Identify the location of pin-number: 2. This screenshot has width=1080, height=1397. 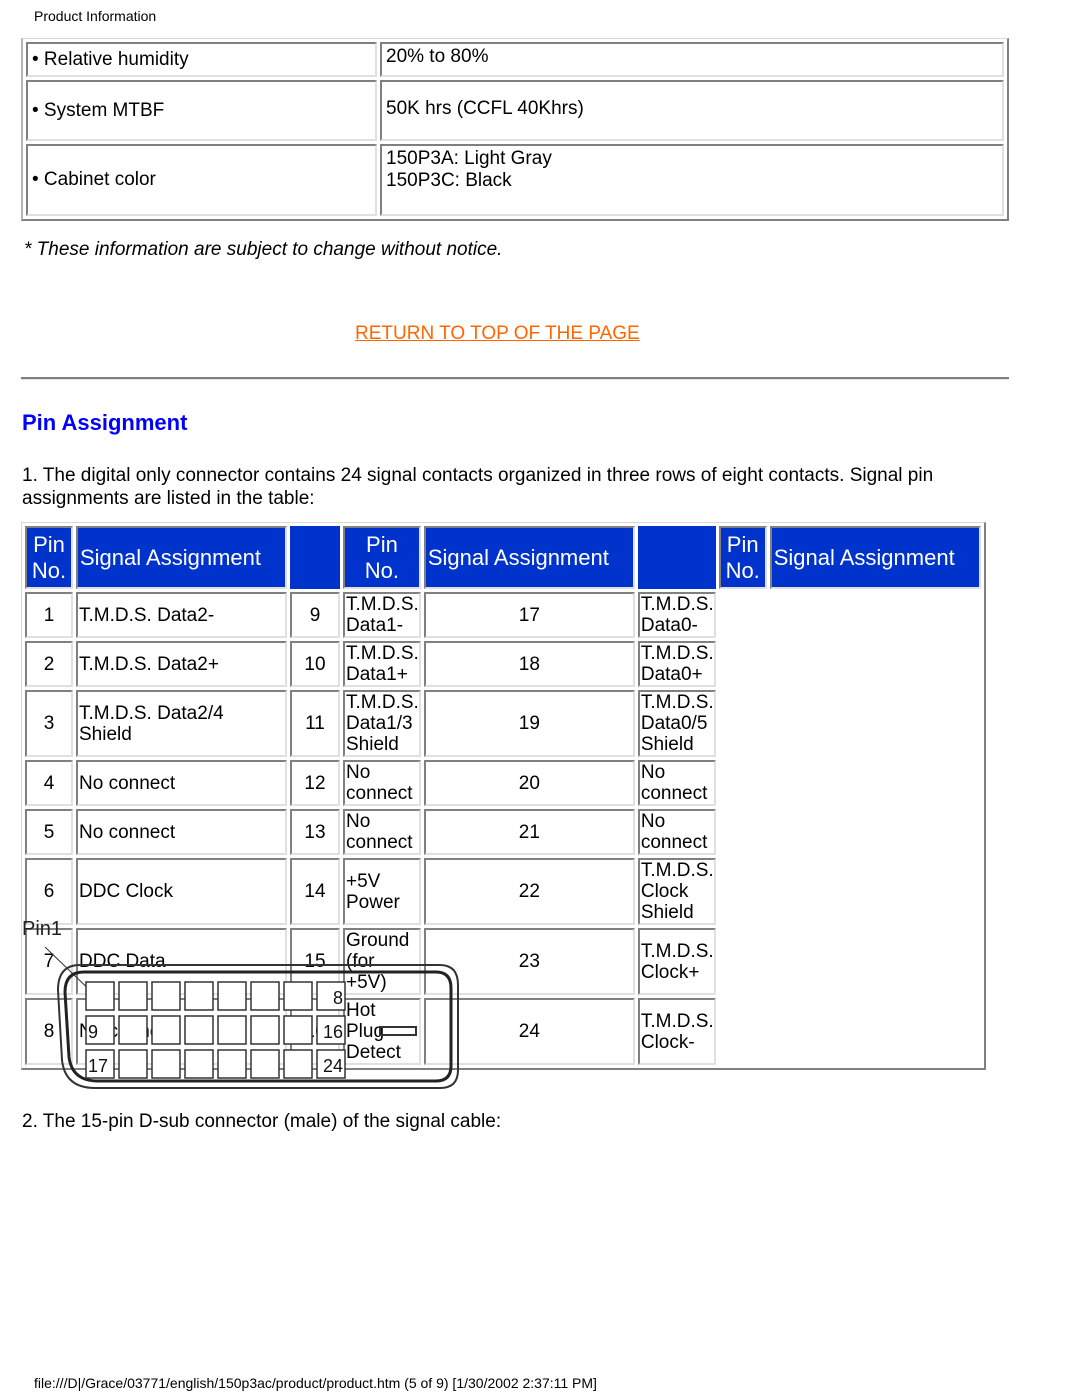
(49, 664).